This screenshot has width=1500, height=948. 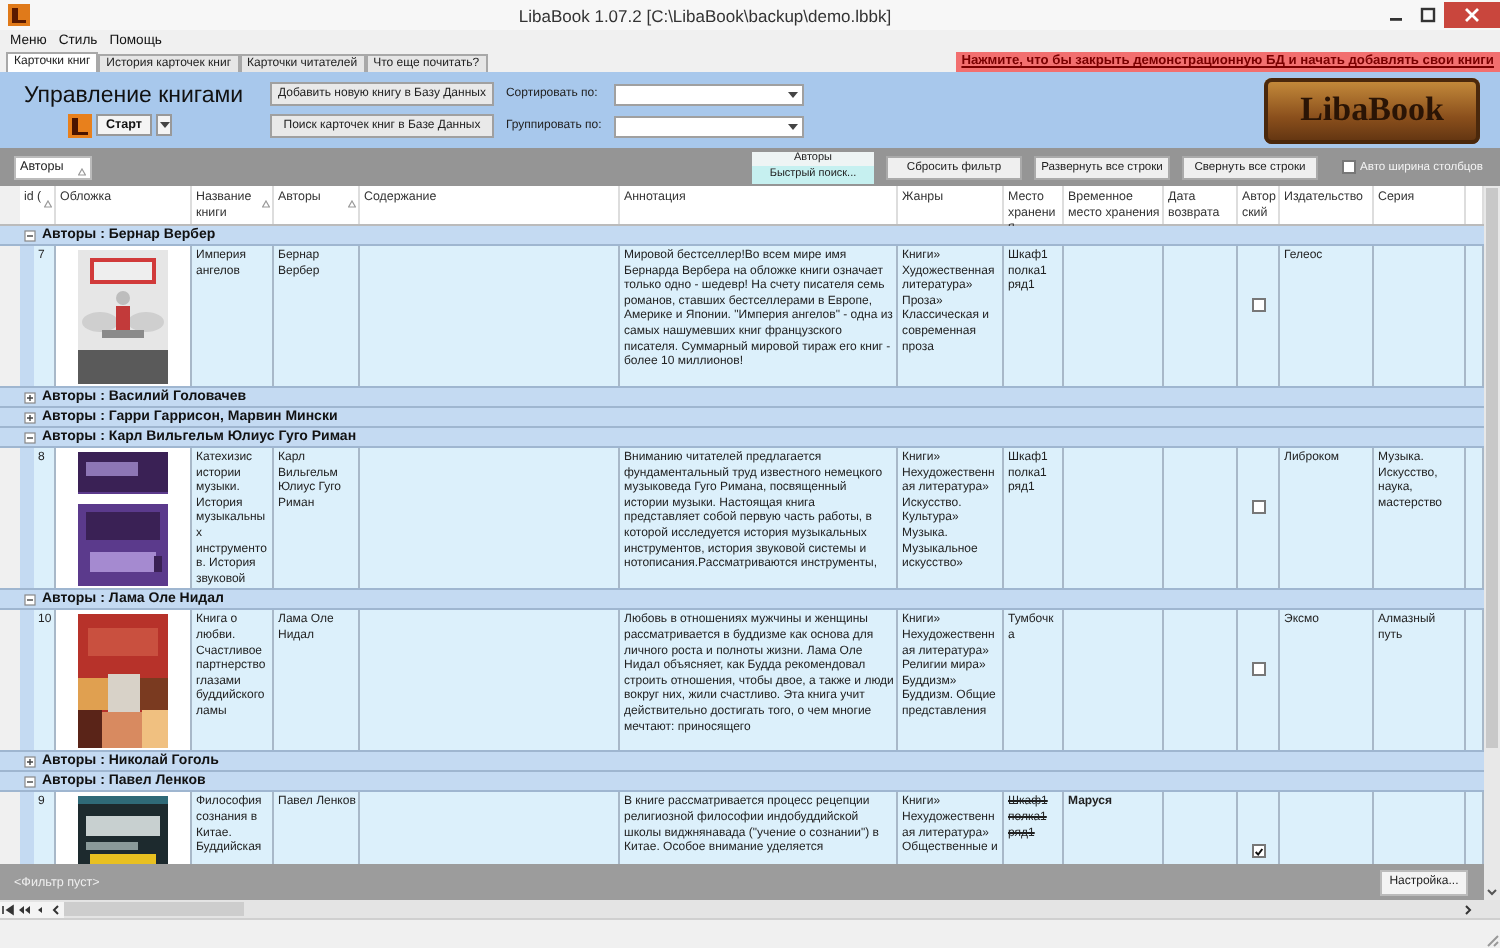 I want to click on logo: LibaBook, so click(x=1372, y=110).